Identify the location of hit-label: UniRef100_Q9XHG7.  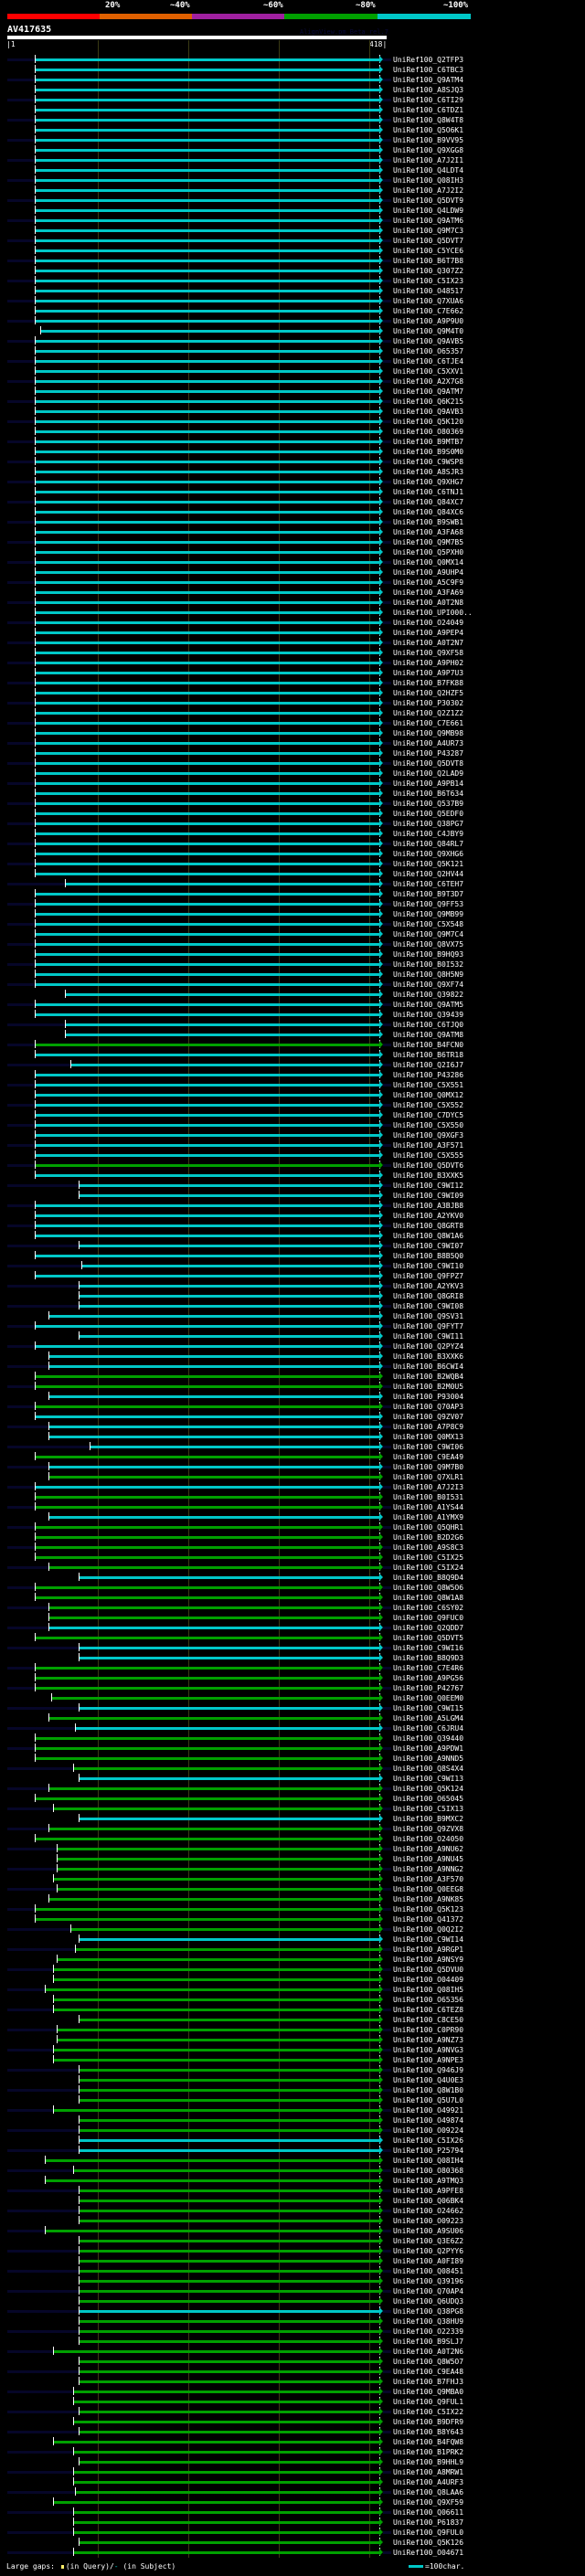
(428, 482).